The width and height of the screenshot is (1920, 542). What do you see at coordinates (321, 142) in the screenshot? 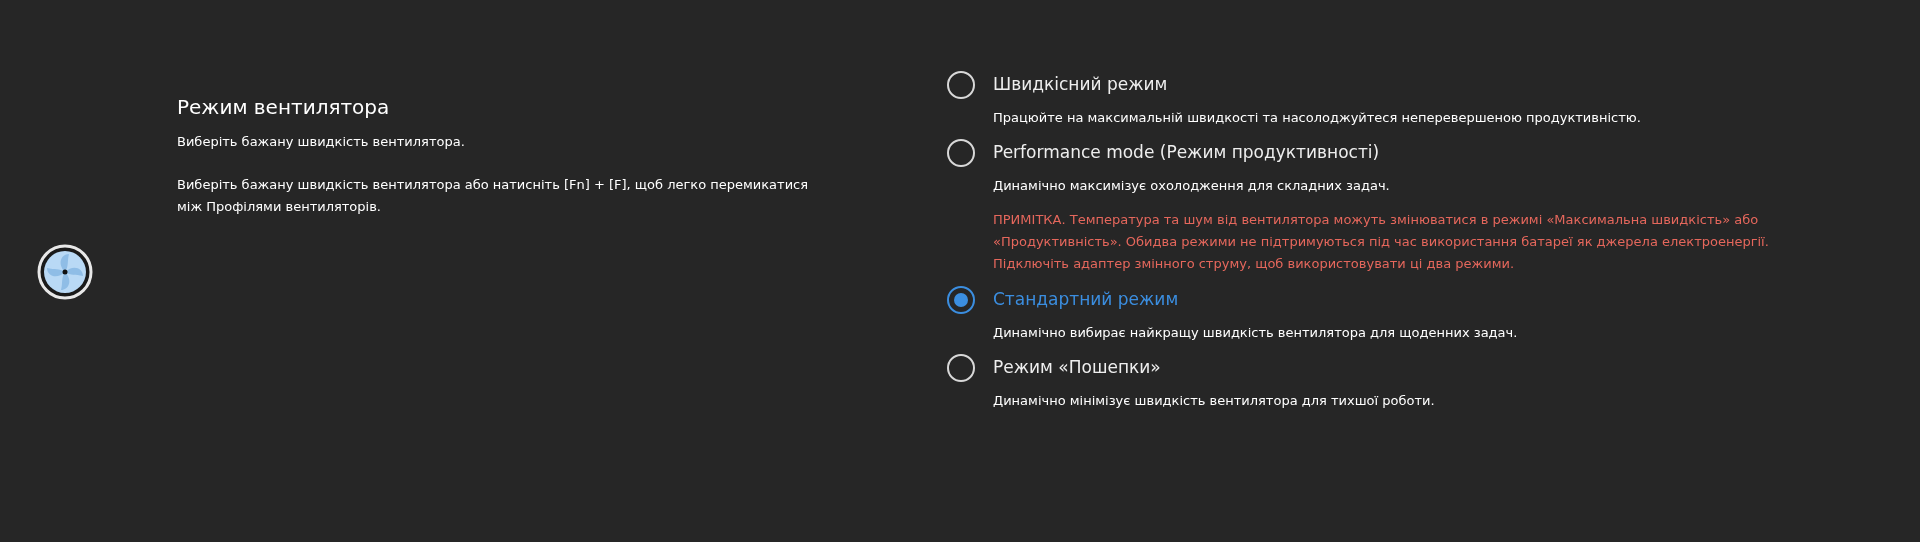
I see `section-subtitle: Виберіть бажану швидкість вентилятора.` at bounding box center [321, 142].